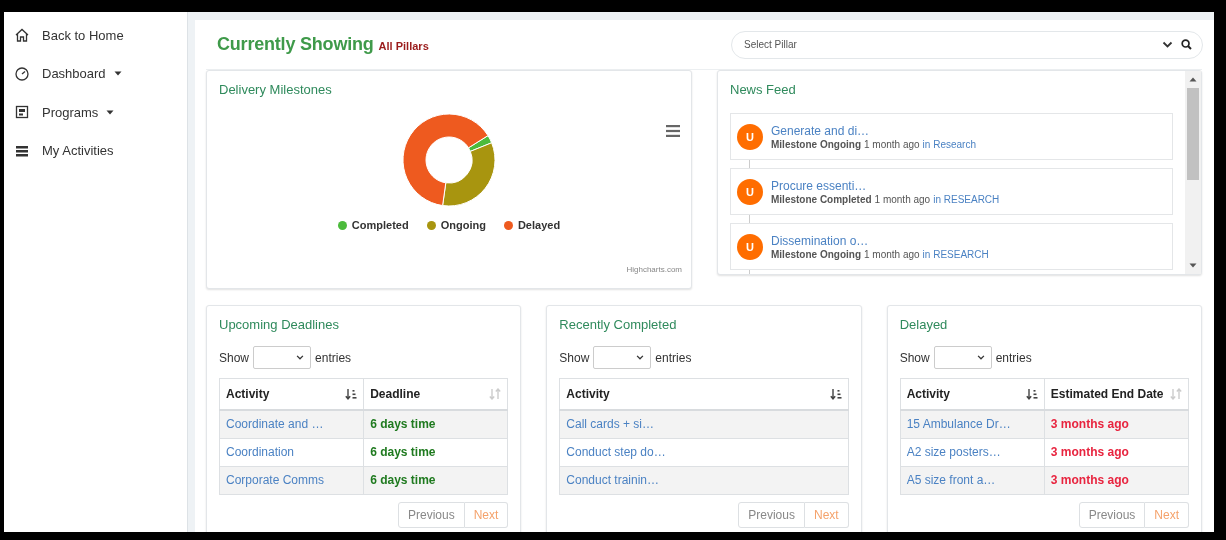 The width and height of the screenshot is (1226, 540). I want to click on scroll-down-icon, so click(1193, 265).